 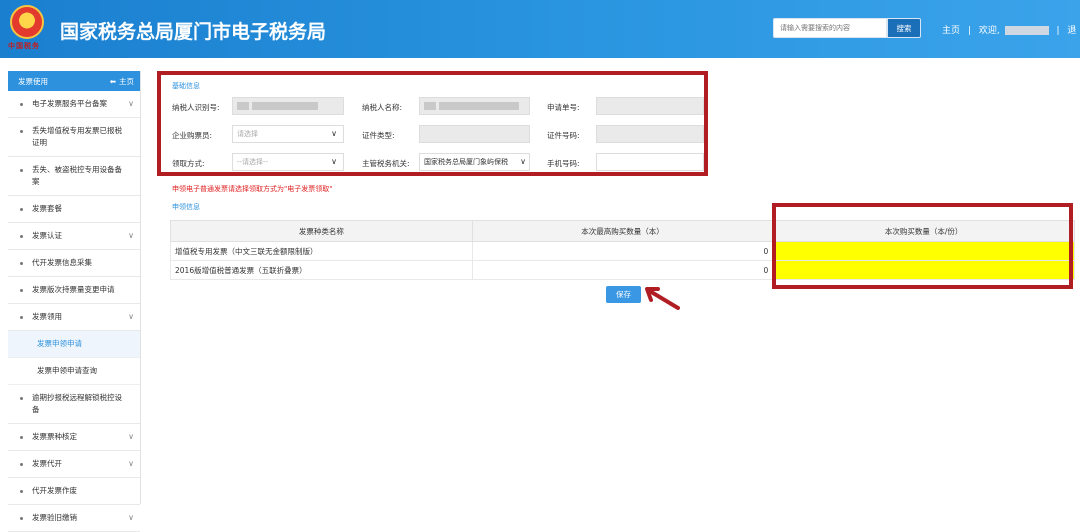 I want to click on redacted-username, so click(x=1026, y=30).